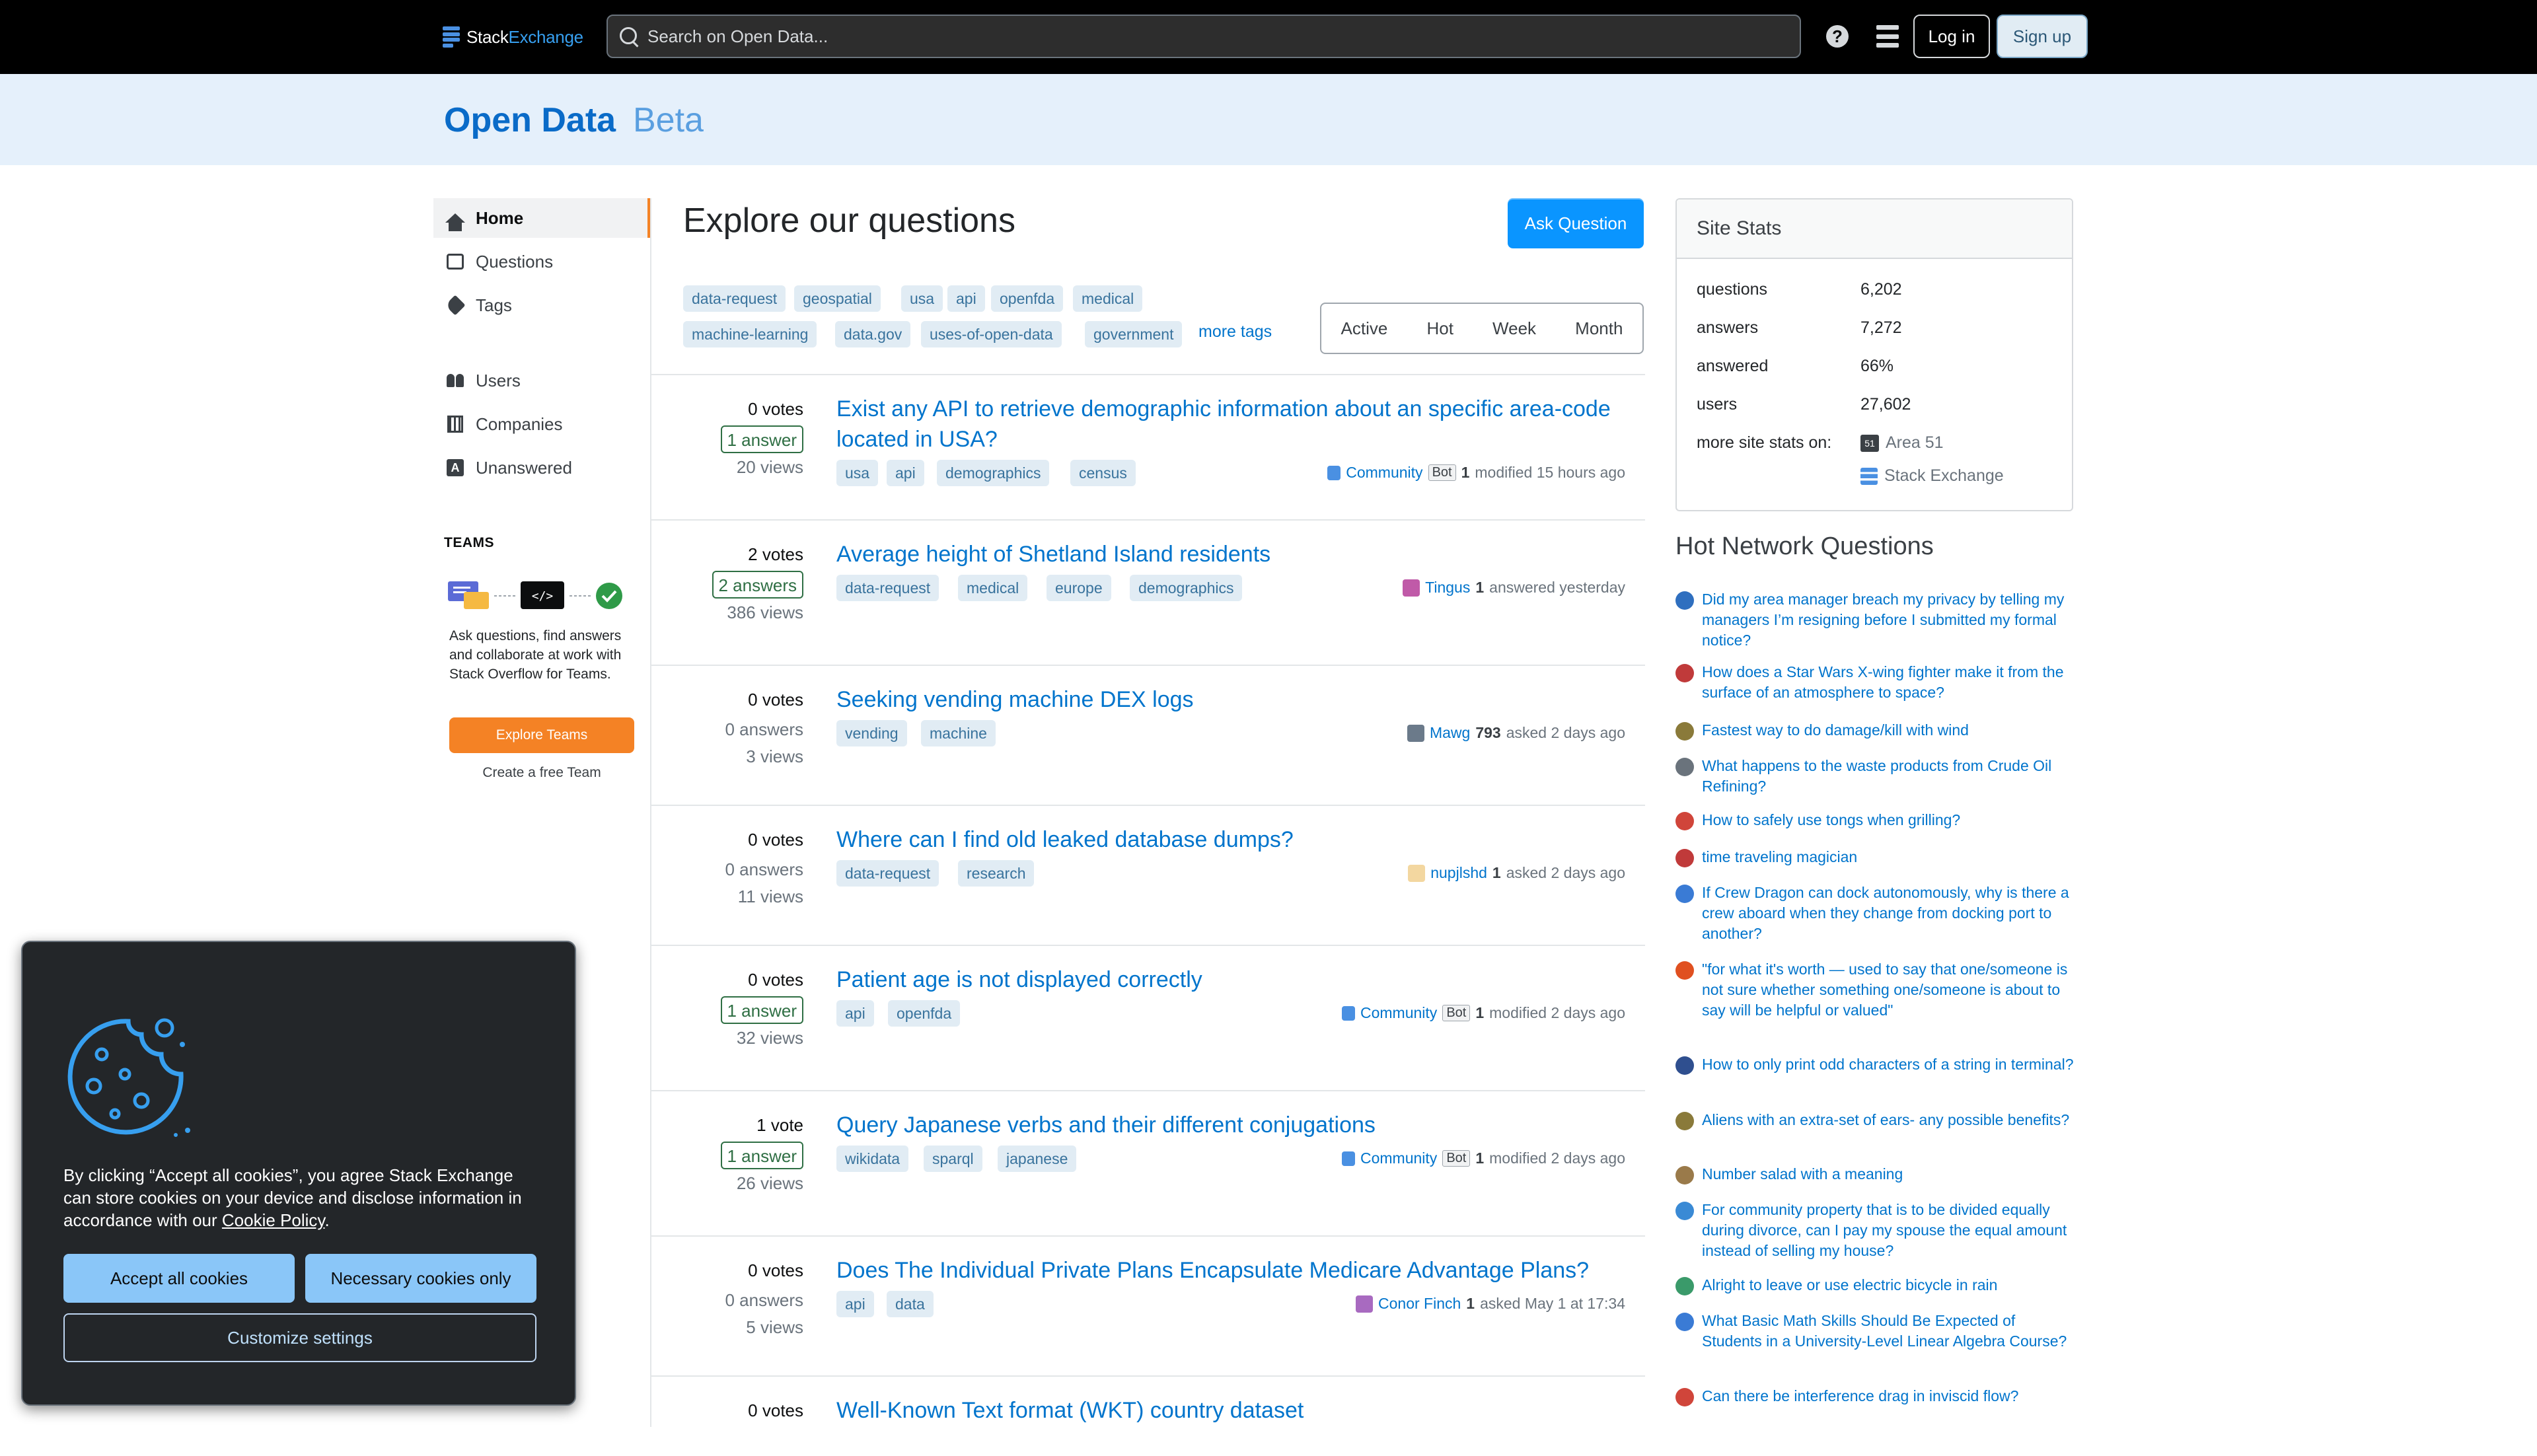 The height and width of the screenshot is (1456, 2537). What do you see at coordinates (179, 1278) in the screenshot?
I see `accept-all-cookies-button: Accept all cookies` at bounding box center [179, 1278].